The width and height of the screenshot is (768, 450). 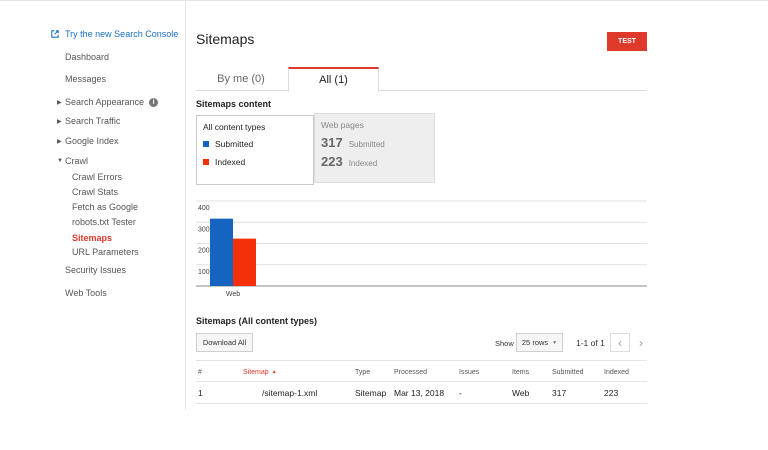 I want to click on y-tick-label: 100, so click(x=204, y=272).